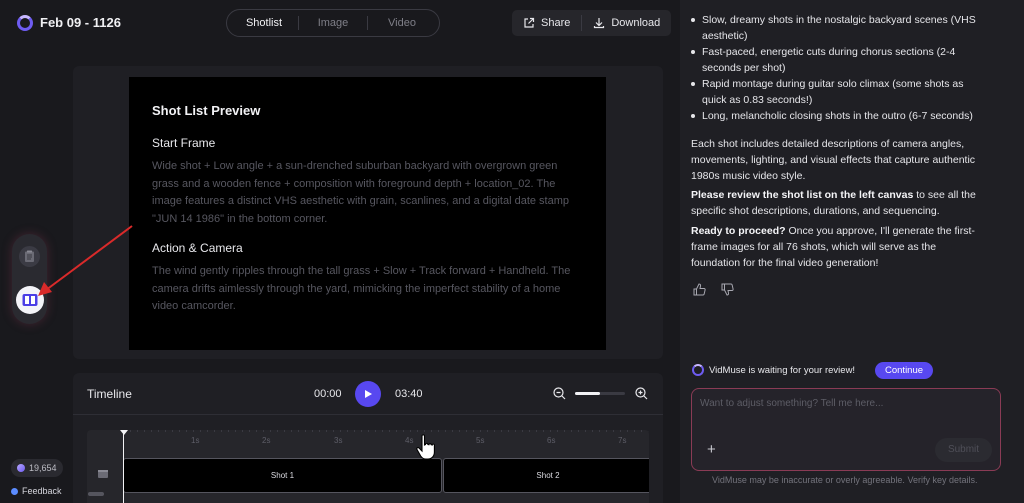 The width and height of the screenshot is (1024, 503). Describe the element at coordinates (264, 23) in the screenshot. I see `tab-shotlist: Shotlist` at that location.